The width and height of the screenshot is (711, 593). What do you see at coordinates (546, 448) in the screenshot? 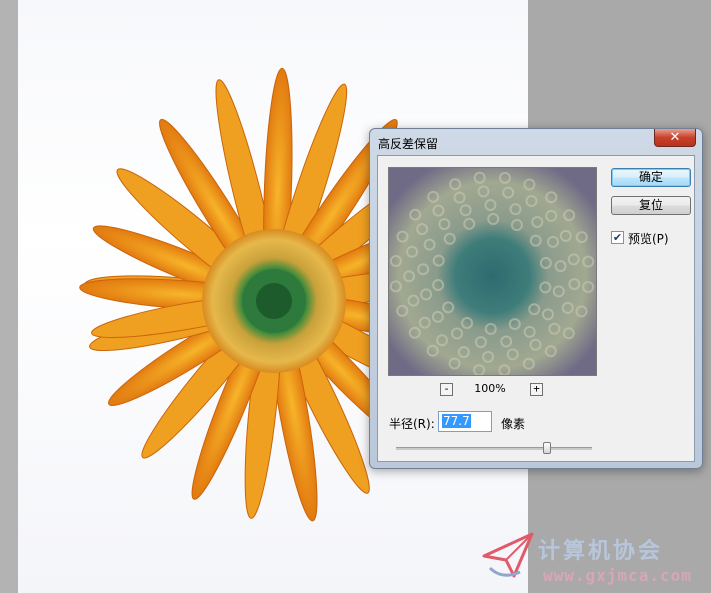
I see `radius-slider-thumb` at bounding box center [546, 448].